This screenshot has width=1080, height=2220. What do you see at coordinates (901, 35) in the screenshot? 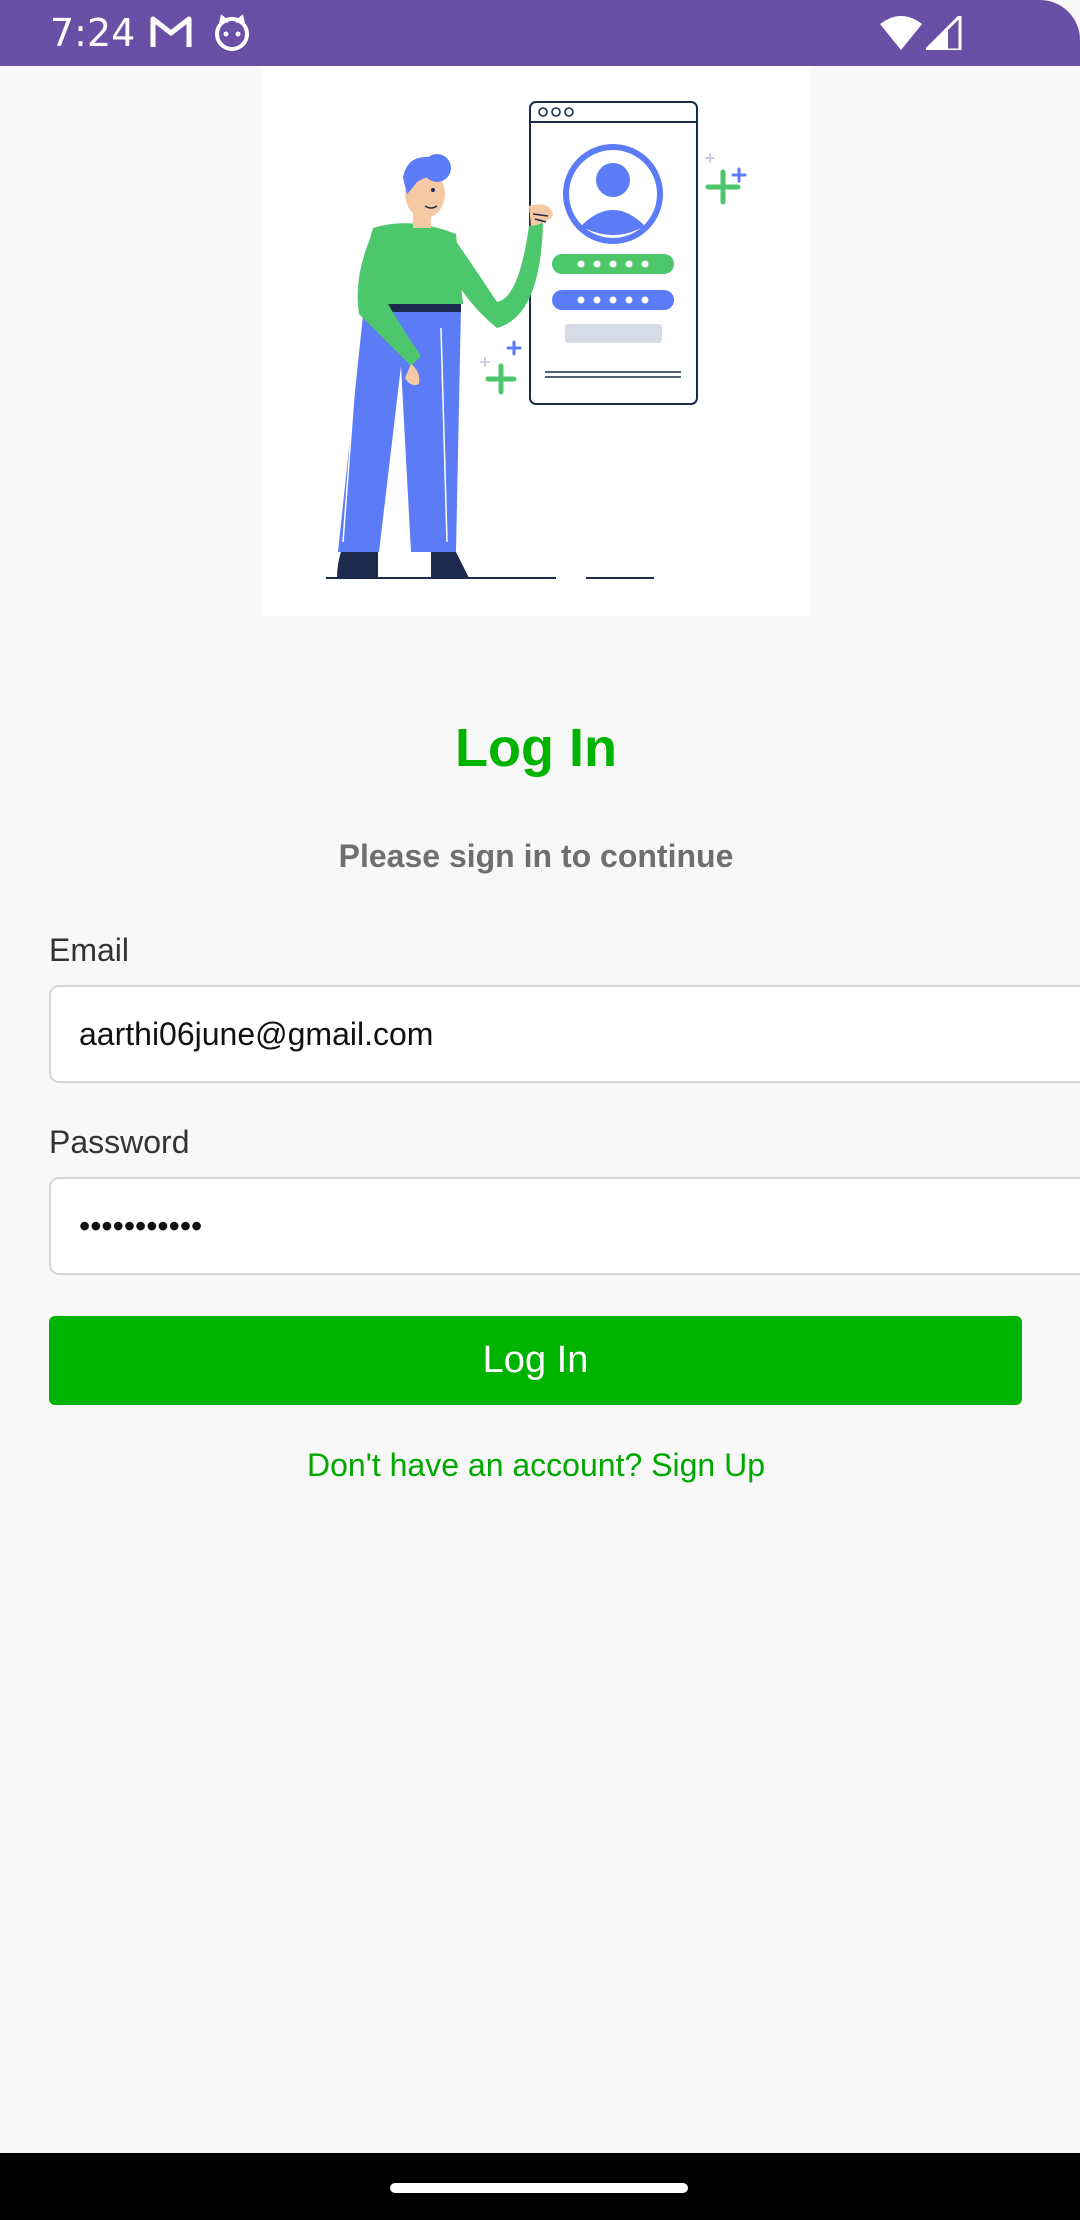
I see `wifi-icon` at bounding box center [901, 35].